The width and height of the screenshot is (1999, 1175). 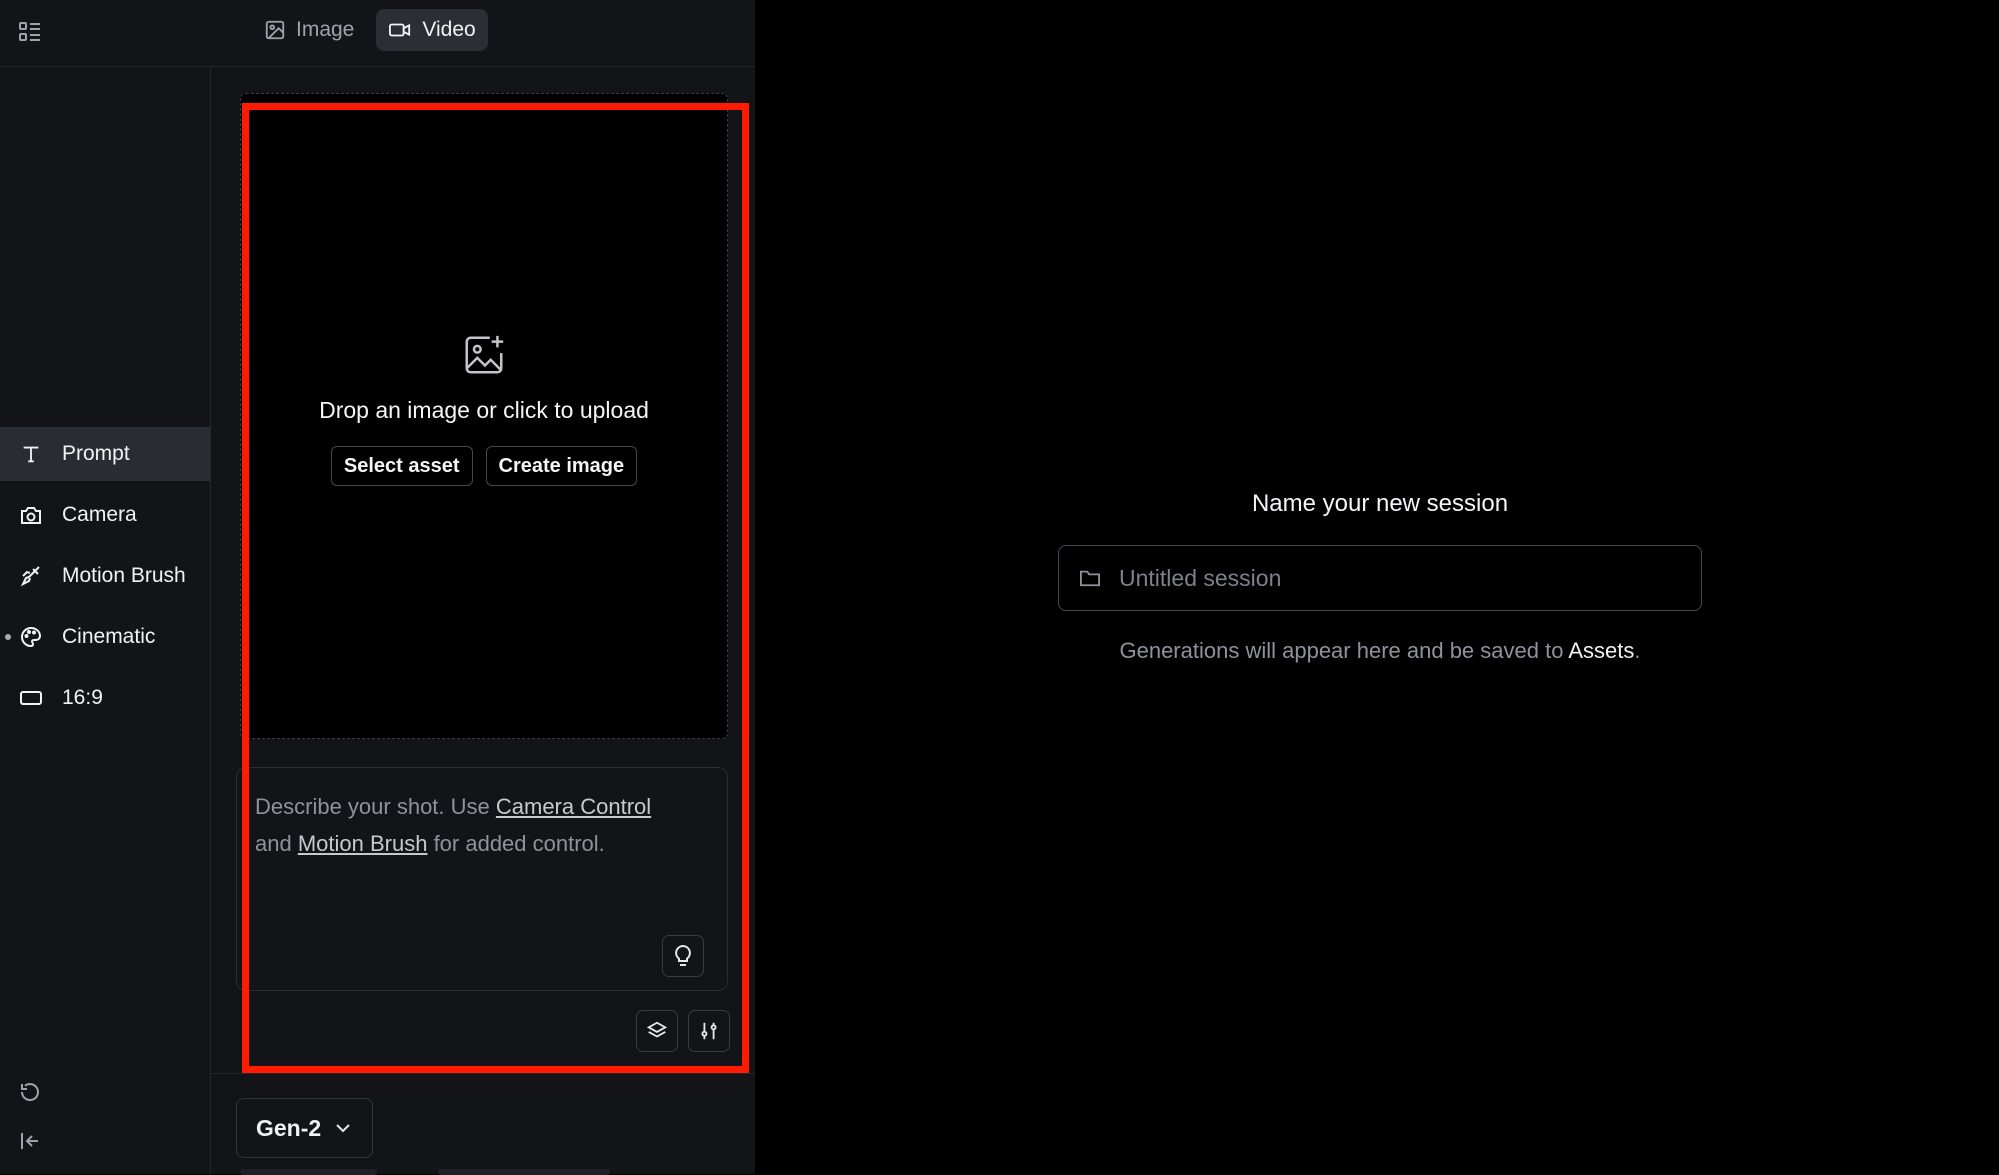 What do you see at coordinates (96, 453) in the screenshot?
I see `sidebar-item-label: Prompt` at bounding box center [96, 453].